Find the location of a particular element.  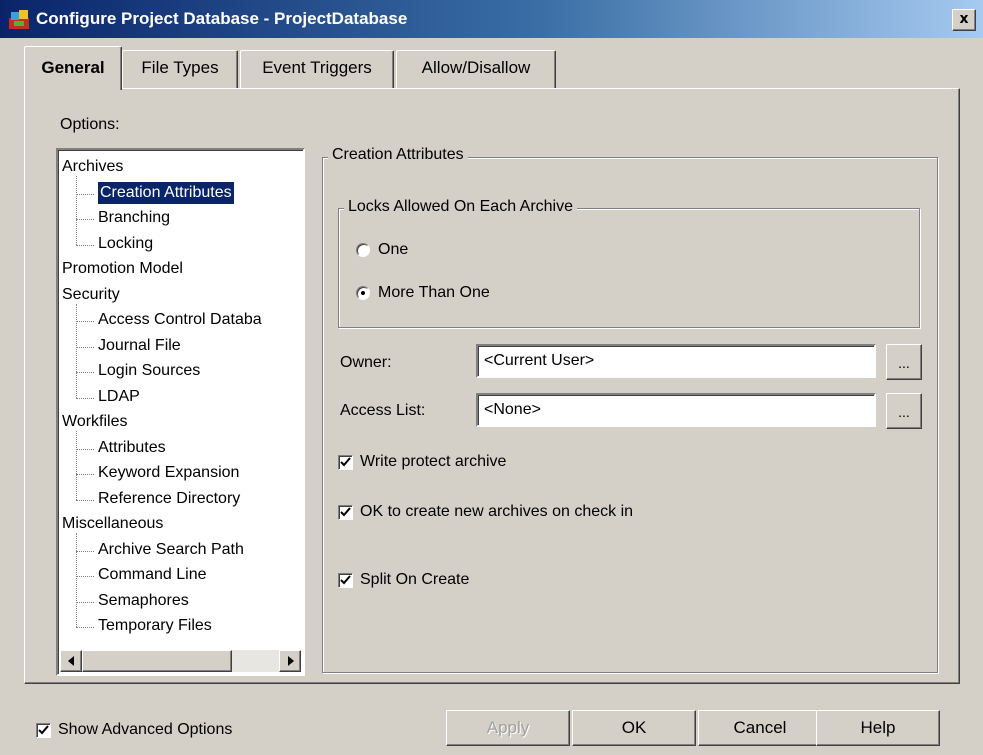

ok-button: OK is located at coordinates (634, 728).